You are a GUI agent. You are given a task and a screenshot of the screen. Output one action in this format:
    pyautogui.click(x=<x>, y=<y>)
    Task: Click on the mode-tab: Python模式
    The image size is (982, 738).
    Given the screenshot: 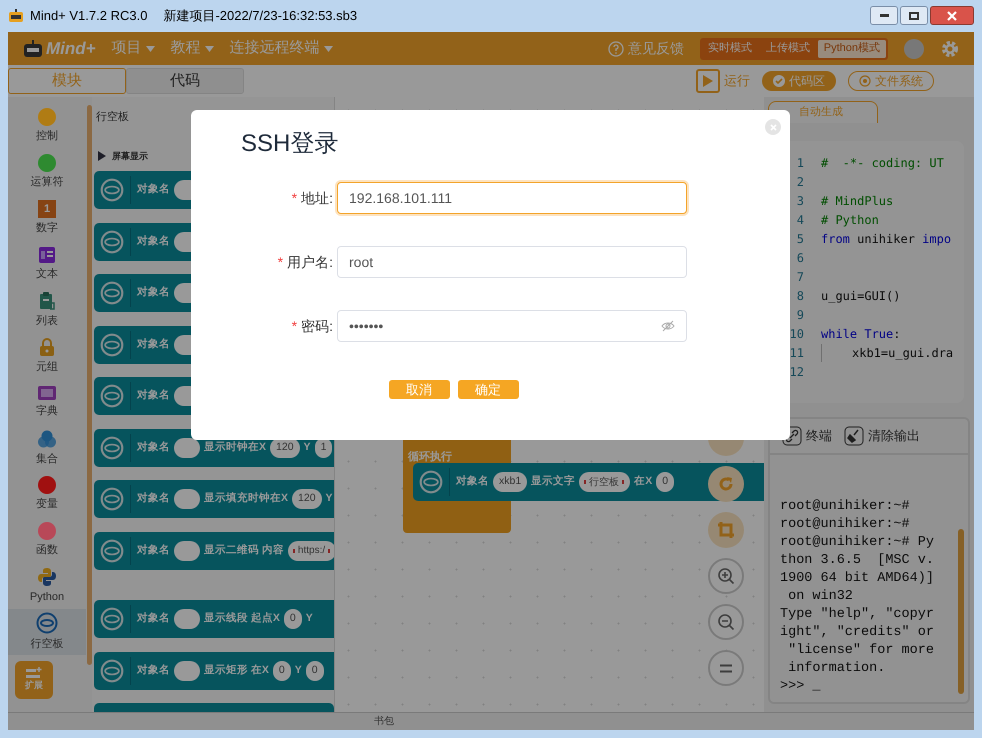 What is the action you would take?
    pyautogui.click(x=852, y=49)
    